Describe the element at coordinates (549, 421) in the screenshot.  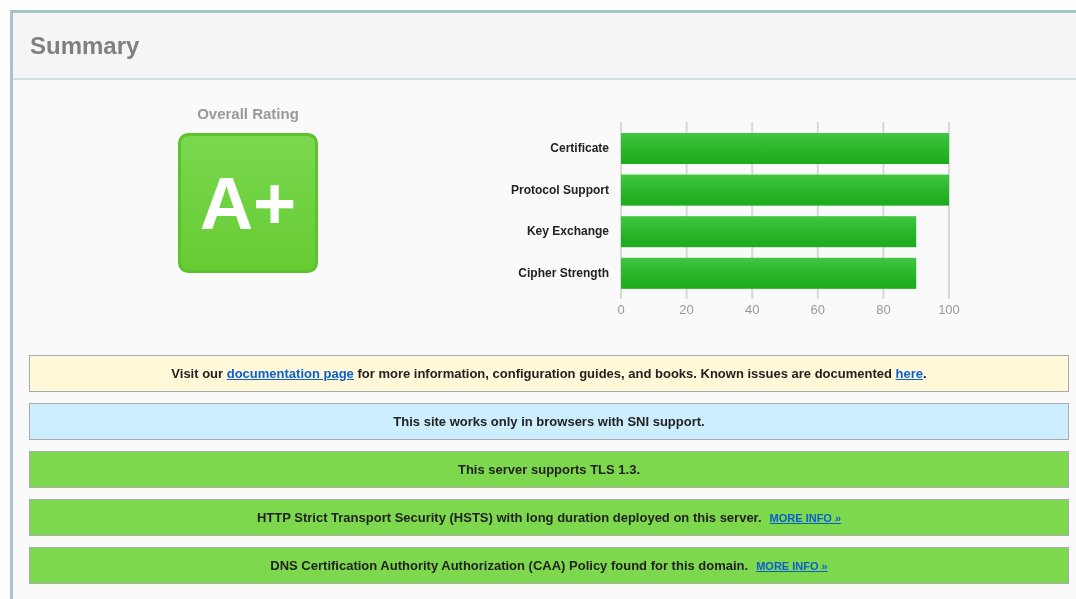
I see `notice-text: This site works only in browsers with SNI support.` at that location.